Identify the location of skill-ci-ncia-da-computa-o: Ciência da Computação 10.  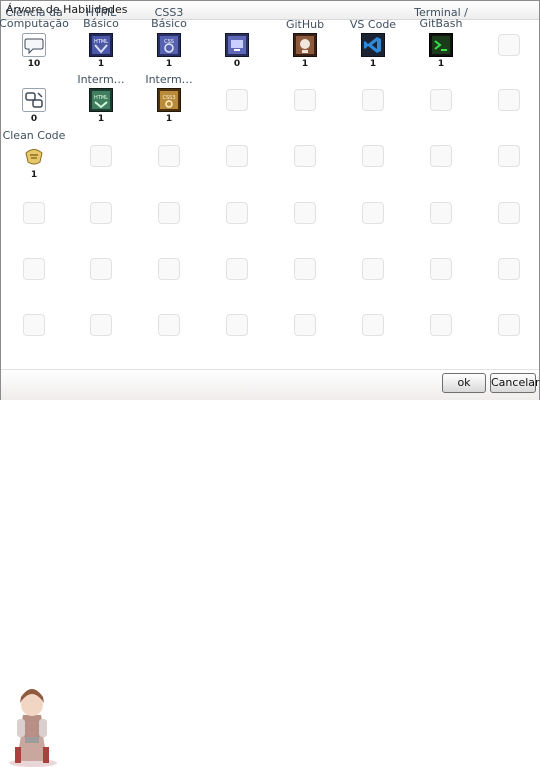
(34, 40).